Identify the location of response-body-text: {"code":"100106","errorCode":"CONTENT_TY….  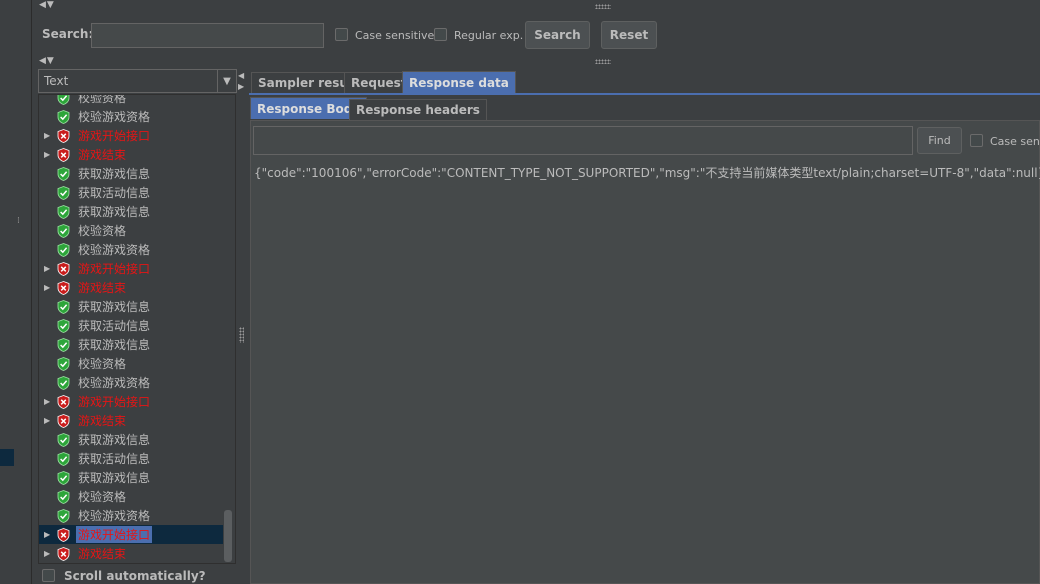
(647, 172).